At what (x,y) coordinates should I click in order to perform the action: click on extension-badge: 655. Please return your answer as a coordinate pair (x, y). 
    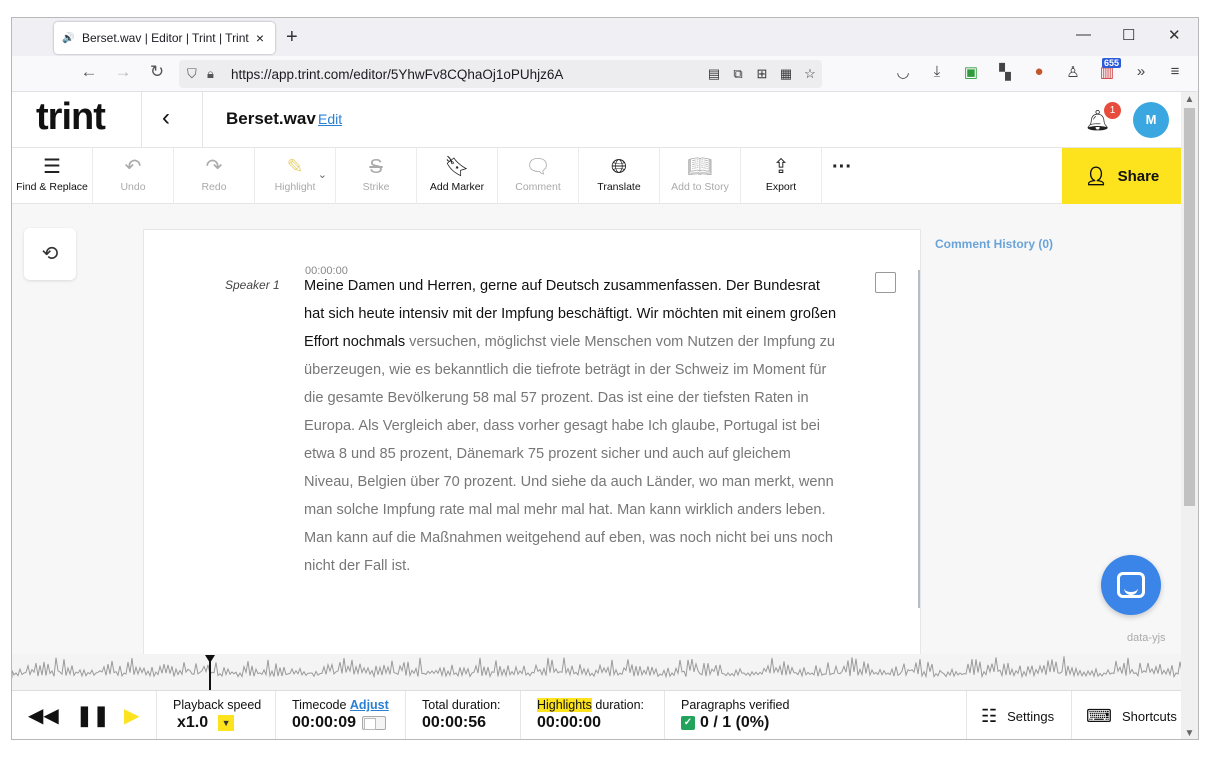
    Looking at the image, I should click on (1112, 63).